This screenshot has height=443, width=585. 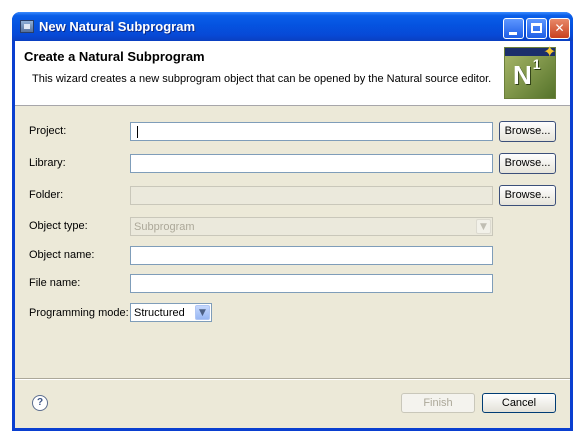 What do you see at coordinates (292, 26) in the screenshot?
I see `title-bar: New Natural Subprogram ✕` at bounding box center [292, 26].